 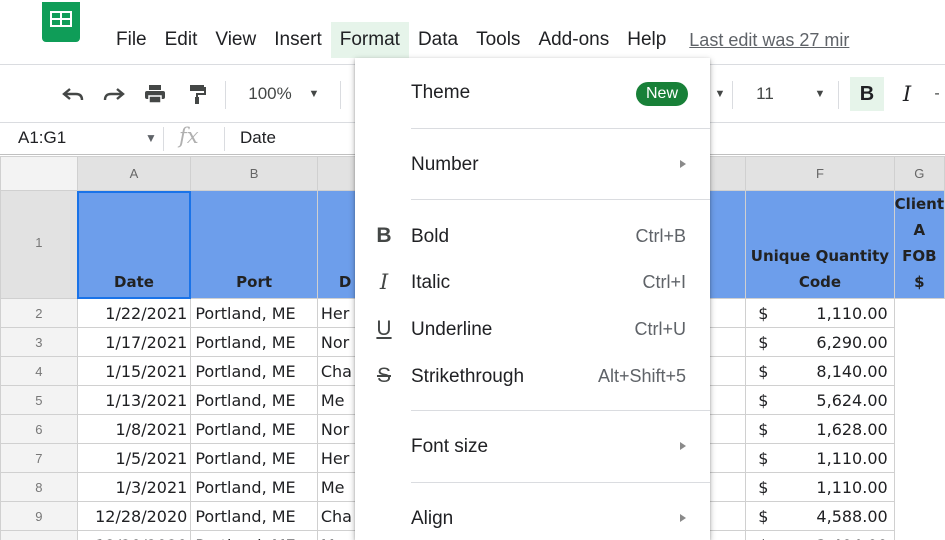 I want to click on italic-button: I, so click(x=907, y=94).